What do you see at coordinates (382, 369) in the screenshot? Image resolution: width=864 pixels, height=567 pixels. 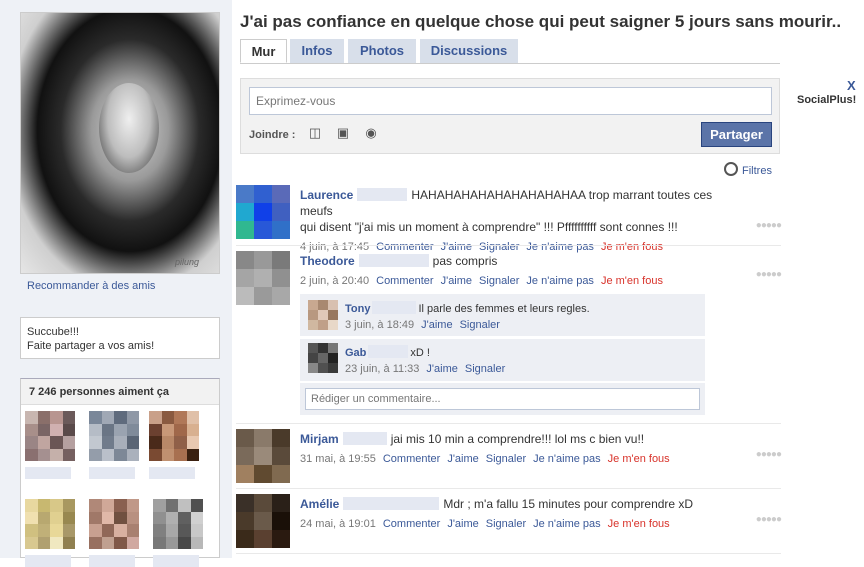 I see `timestamp: 23 juin, à 11:33` at bounding box center [382, 369].